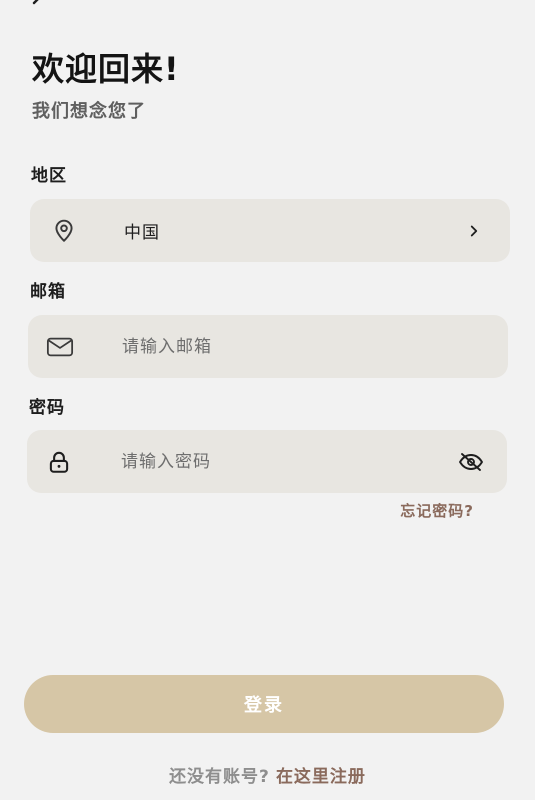 This screenshot has width=535, height=800. I want to click on register-row: 还没有账号? 在这里注册, so click(267, 774).